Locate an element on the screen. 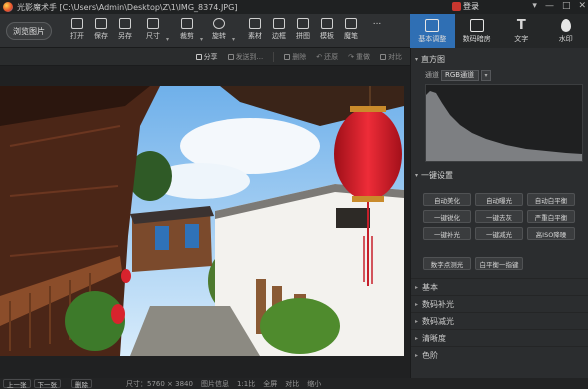  high-iso-denoise-button: 高ISO降噪 is located at coordinates (551, 233).